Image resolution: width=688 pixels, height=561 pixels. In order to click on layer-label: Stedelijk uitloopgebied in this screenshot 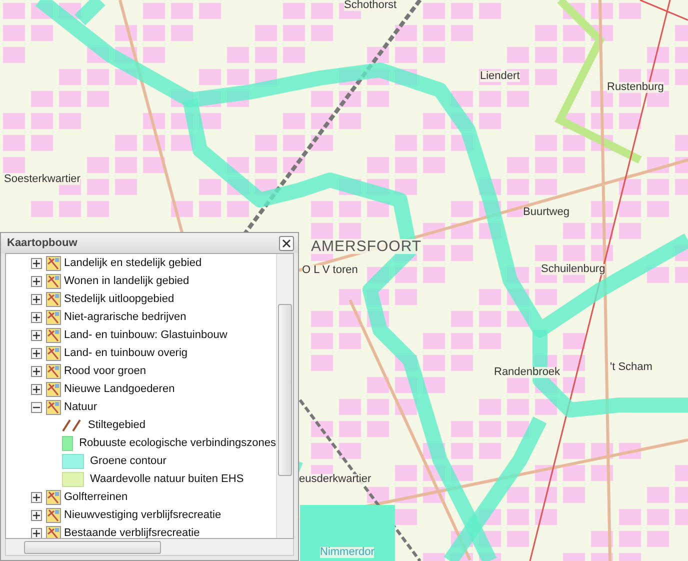, I will do `click(119, 299)`.